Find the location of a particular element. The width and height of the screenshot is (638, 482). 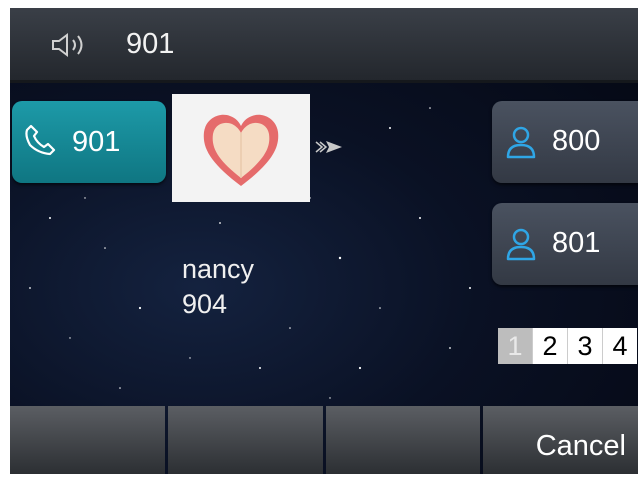

contact-label: 801 is located at coordinates (576, 243).